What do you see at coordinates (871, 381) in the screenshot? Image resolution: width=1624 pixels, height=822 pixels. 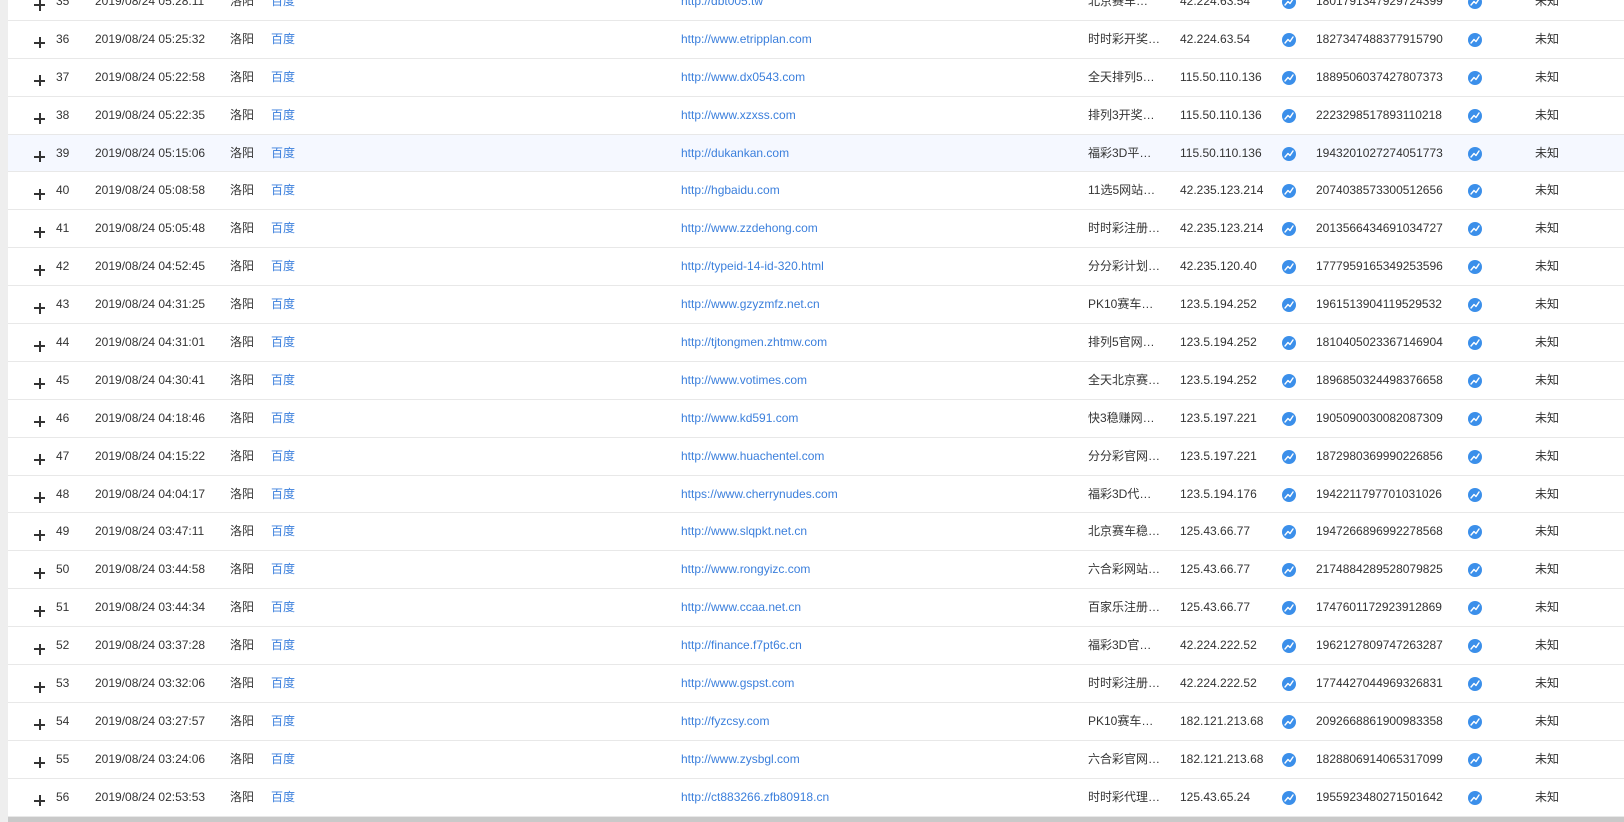 I see `referrer-url-link: http://www.votimes.com` at bounding box center [871, 381].